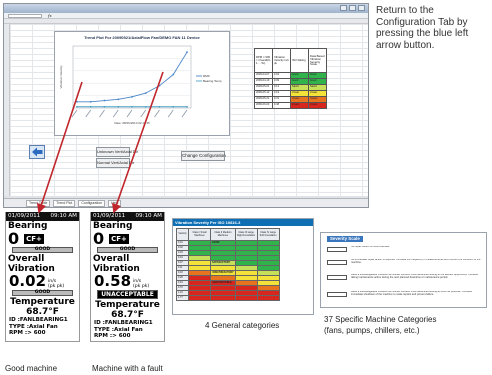  What do you see at coordinates (380, 319) in the screenshot?
I see `caption-specific-categories: 37 Specific Machine Categories` at bounding box center [380, 319].